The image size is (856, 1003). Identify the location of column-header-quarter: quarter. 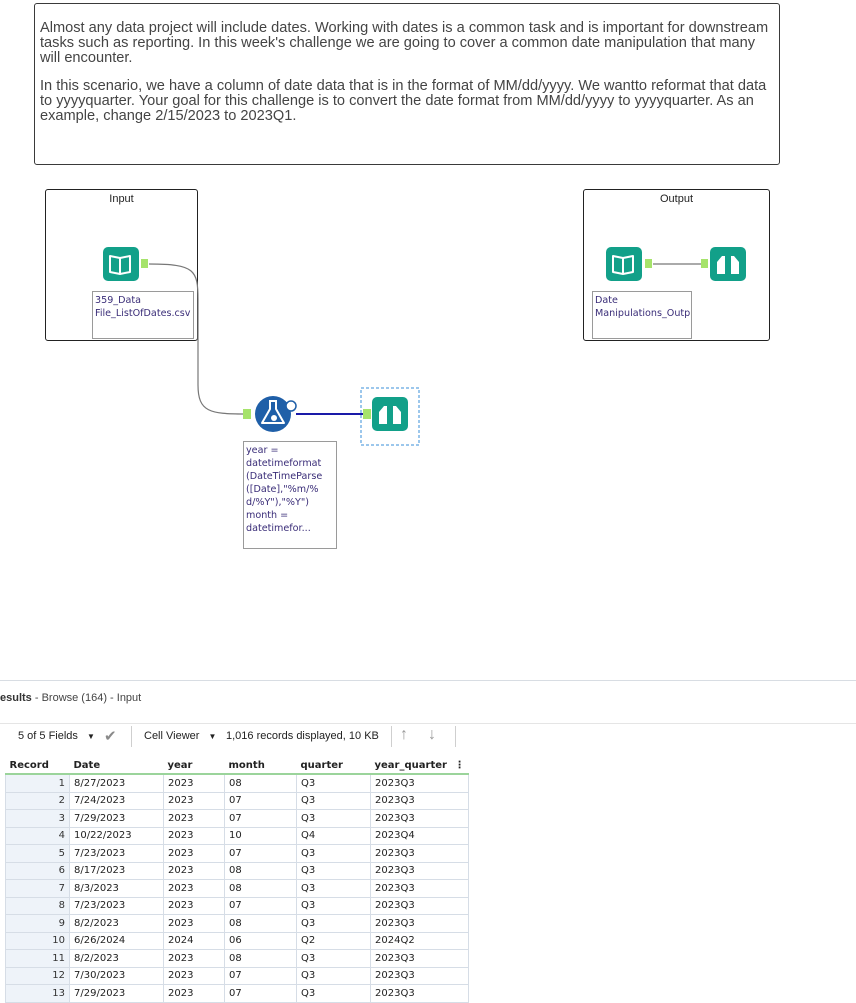
(333, 766).